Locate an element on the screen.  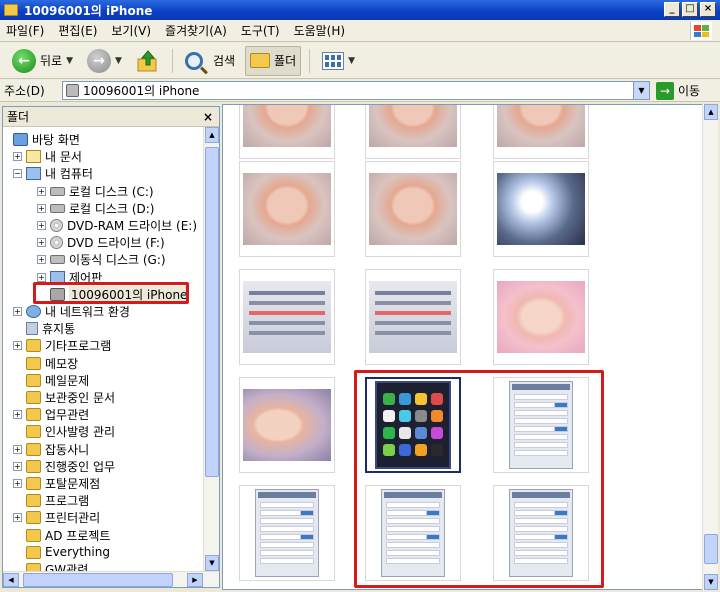
menu-file: 파일(F) is located at coordinates (25, 30).